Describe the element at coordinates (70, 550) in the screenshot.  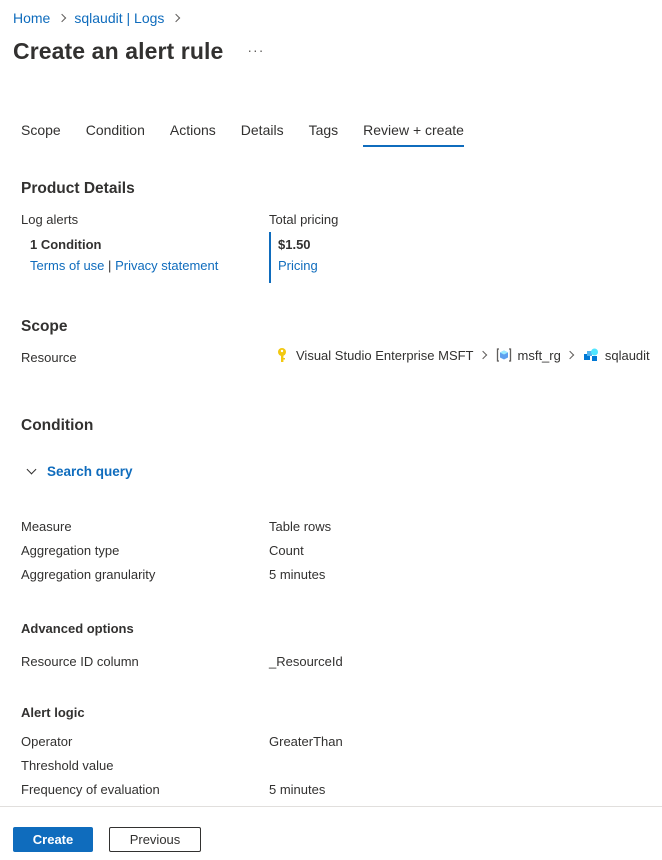
I see `aggregation-type-label: Aggregation type` at that location.